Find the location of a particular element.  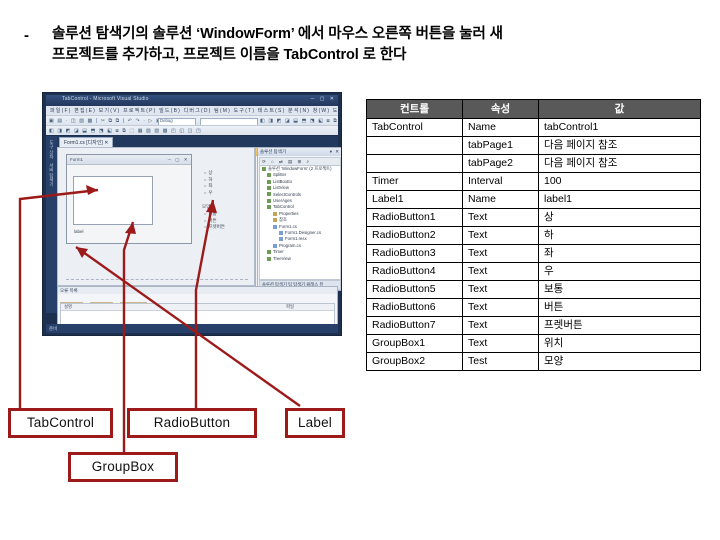

form-radio-normal: 보통 is located at coordinates (214, 214).